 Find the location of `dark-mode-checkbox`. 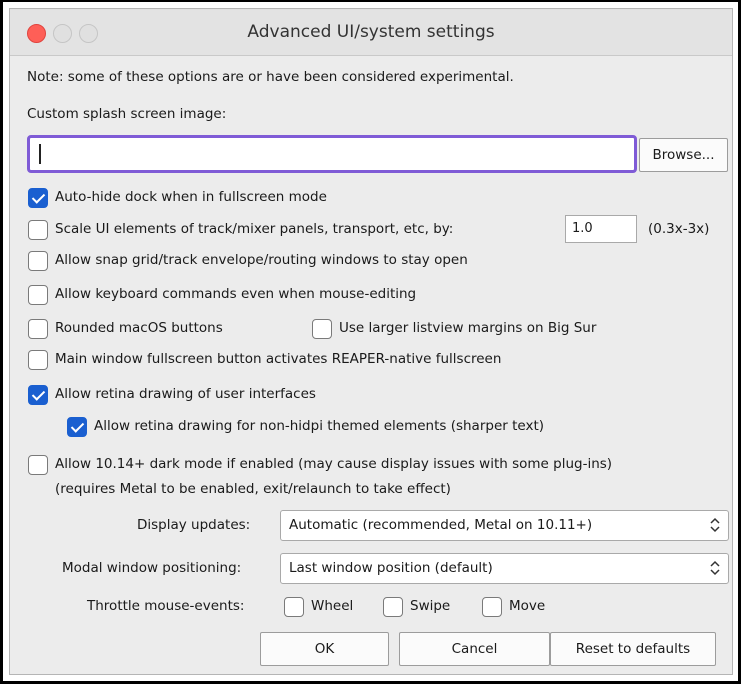

dark-mode-checkbox is located at coordinates (38, 465).